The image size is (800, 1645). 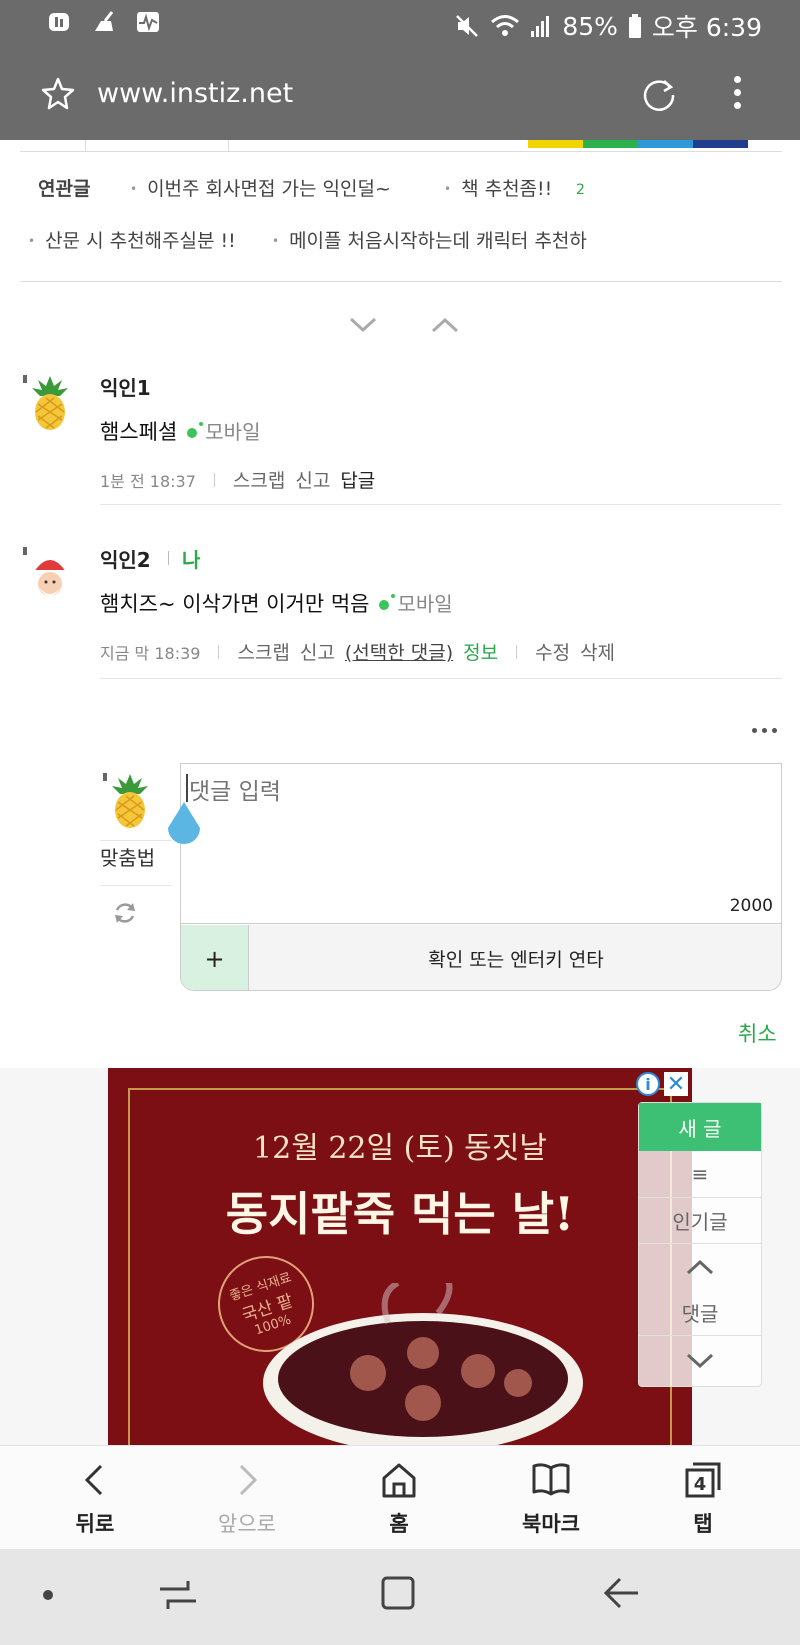 I want to click on home-icon, so click(x=399, y=1480).